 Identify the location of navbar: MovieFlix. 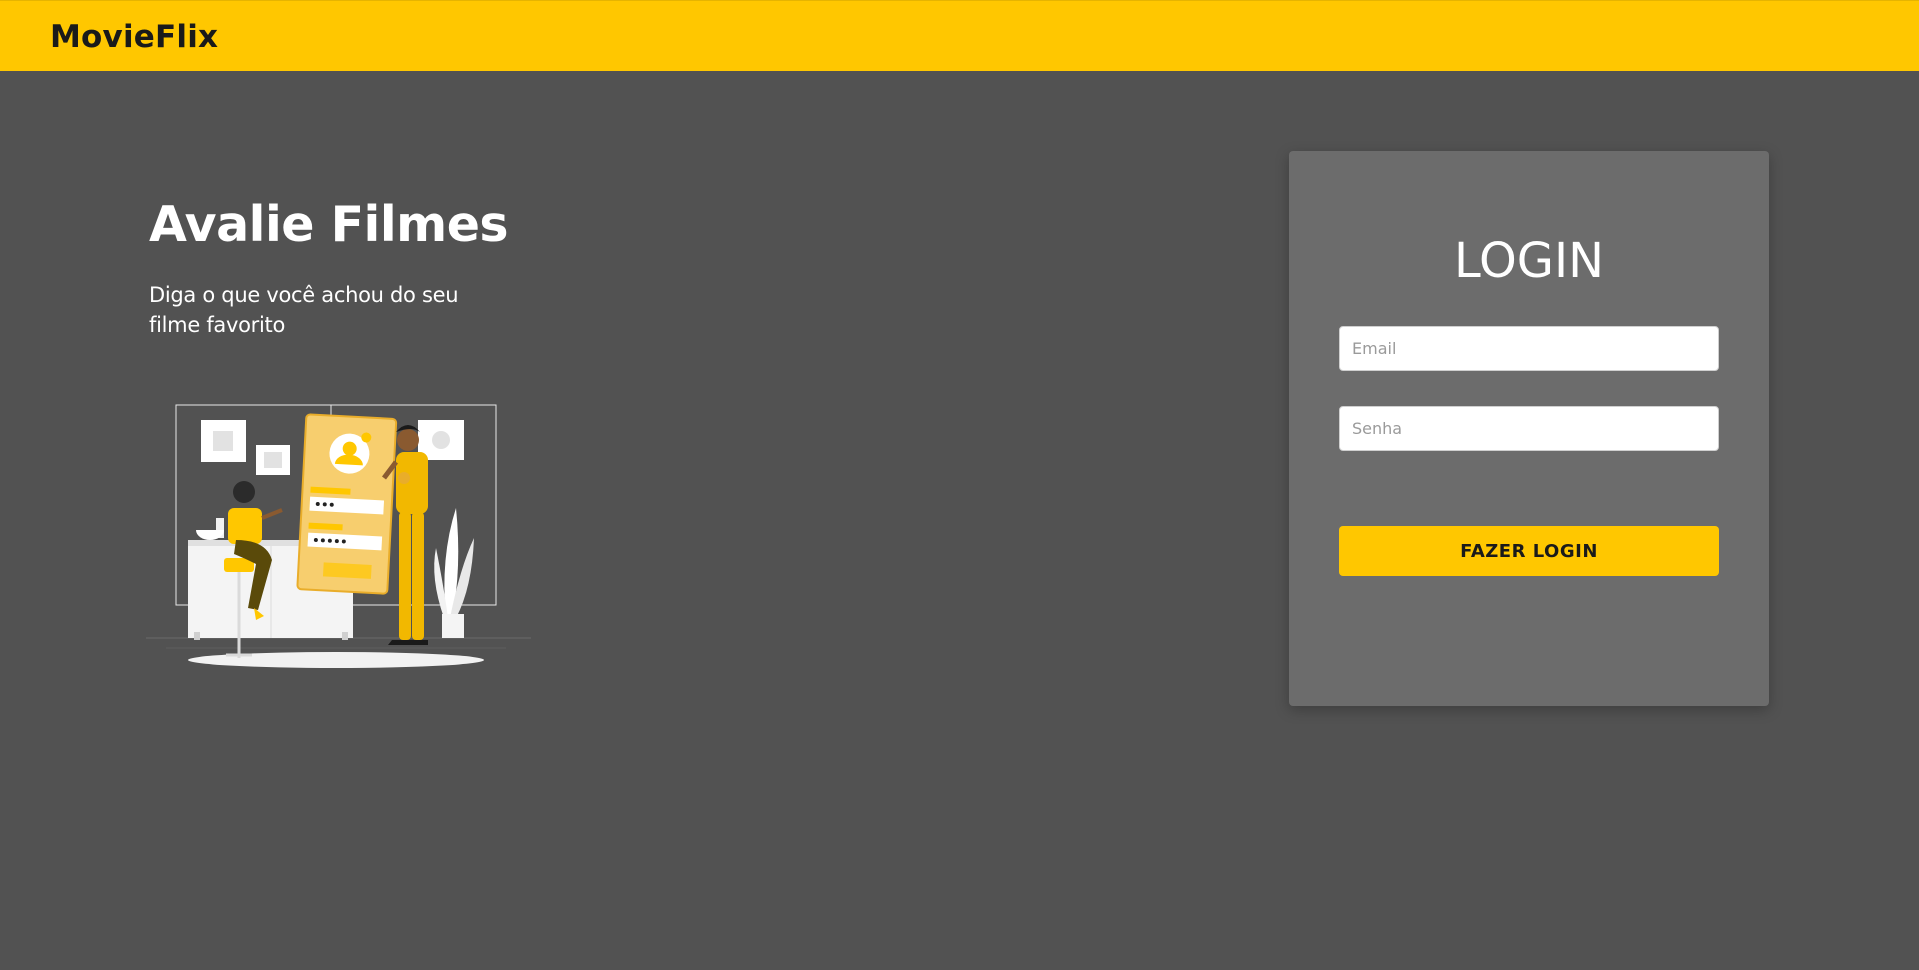
(959, 35).